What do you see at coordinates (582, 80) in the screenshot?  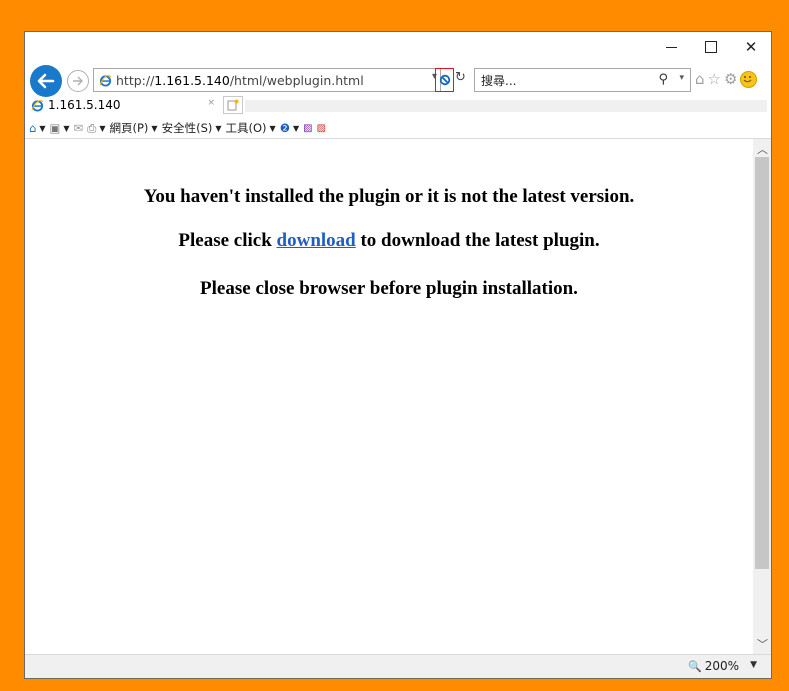 I see `search-box: 搜尋... ⚲ ▾` at bounding box center [582, 80].